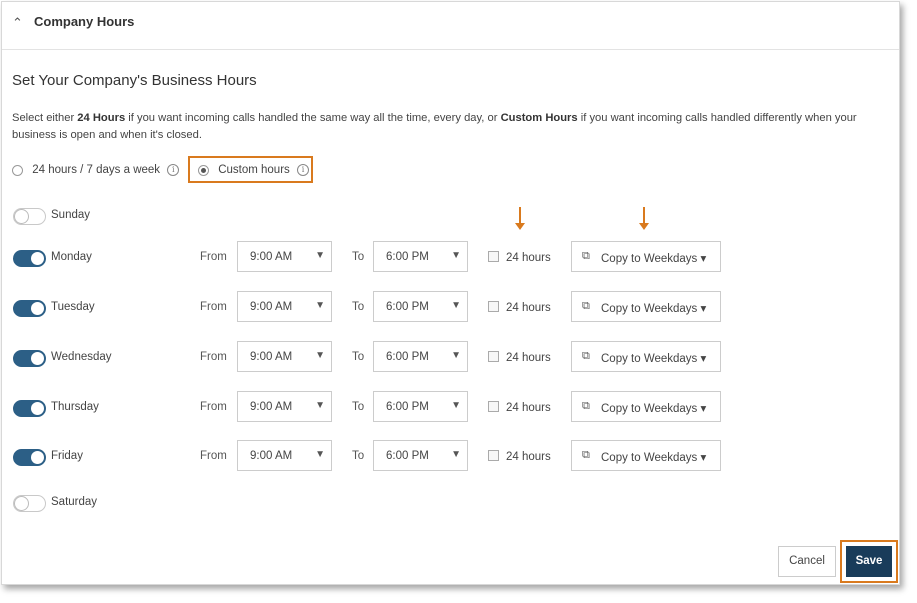 Image resolution: width=917 pixels, height=603 pixels. Describe the element at coordinates (29, 457) in the screenshot. I see `toggle-friday` at that location.